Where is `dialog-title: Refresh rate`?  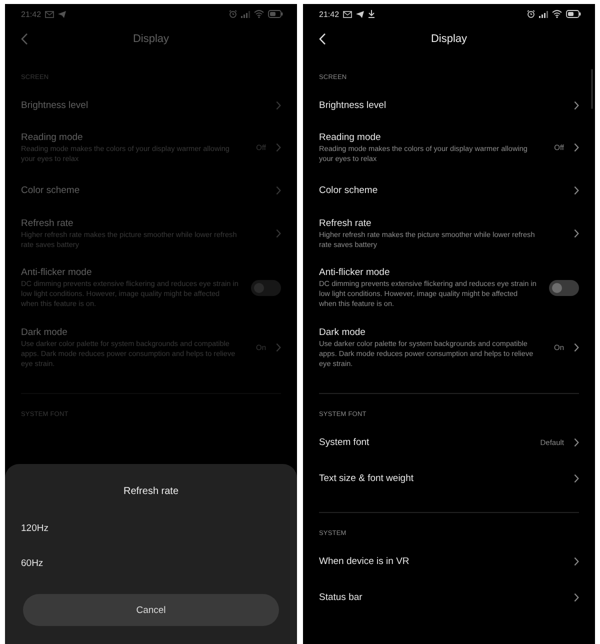
dialog-title: Refresh rate is located at coordinates (151, 491).